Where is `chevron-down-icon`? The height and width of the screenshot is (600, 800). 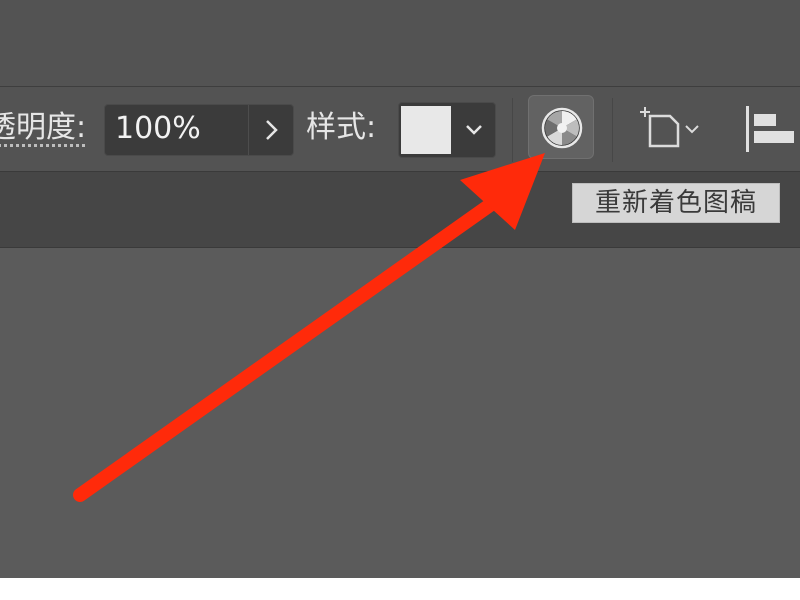 chevron-down-icon is located at coordinates (474, 130).